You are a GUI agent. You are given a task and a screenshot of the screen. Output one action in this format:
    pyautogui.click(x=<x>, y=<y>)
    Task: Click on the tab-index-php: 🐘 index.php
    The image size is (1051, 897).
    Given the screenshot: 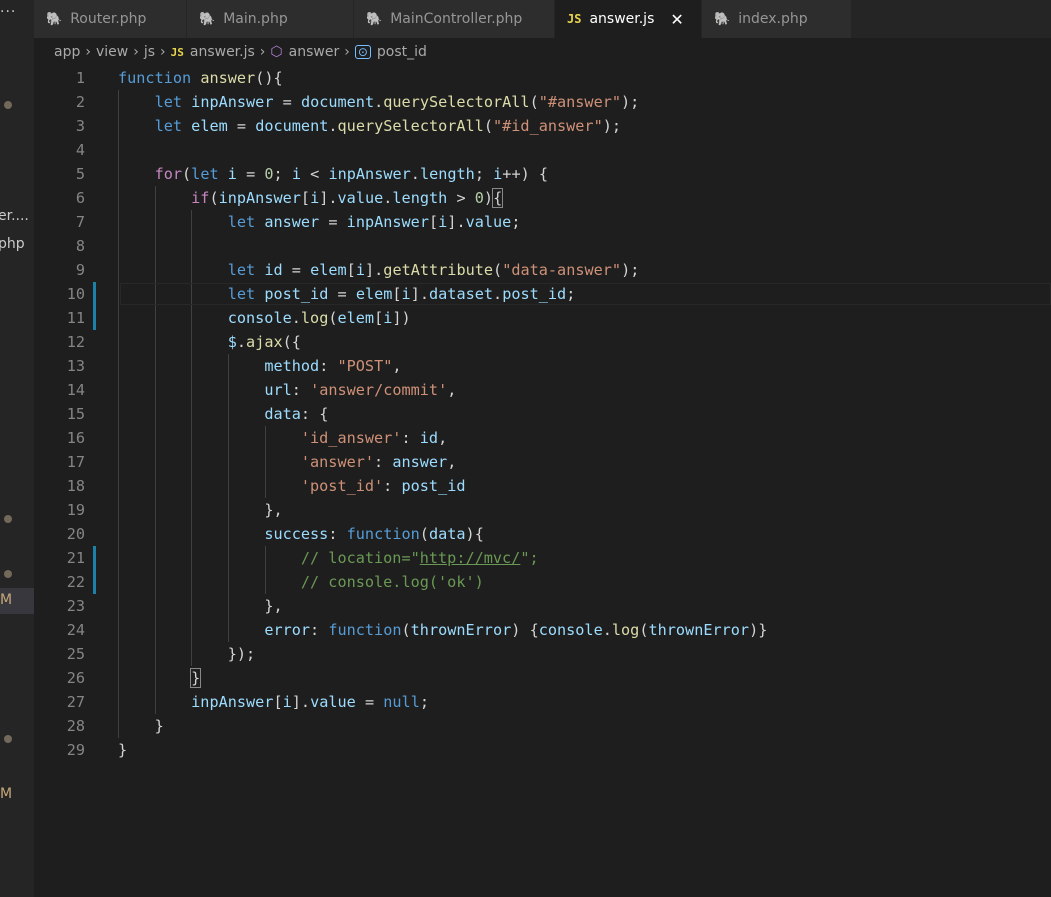 What is the action you would take?
    pyautogui.click(x=777, y=19)
    